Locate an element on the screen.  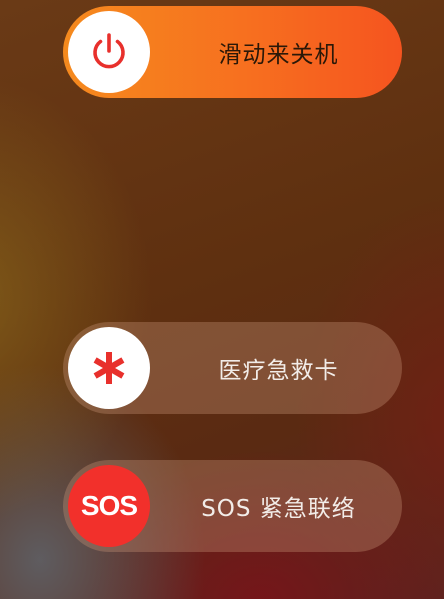
emergency-sos-slider: SOS SOS 紧急联络 is located at coordinates (232, 506).